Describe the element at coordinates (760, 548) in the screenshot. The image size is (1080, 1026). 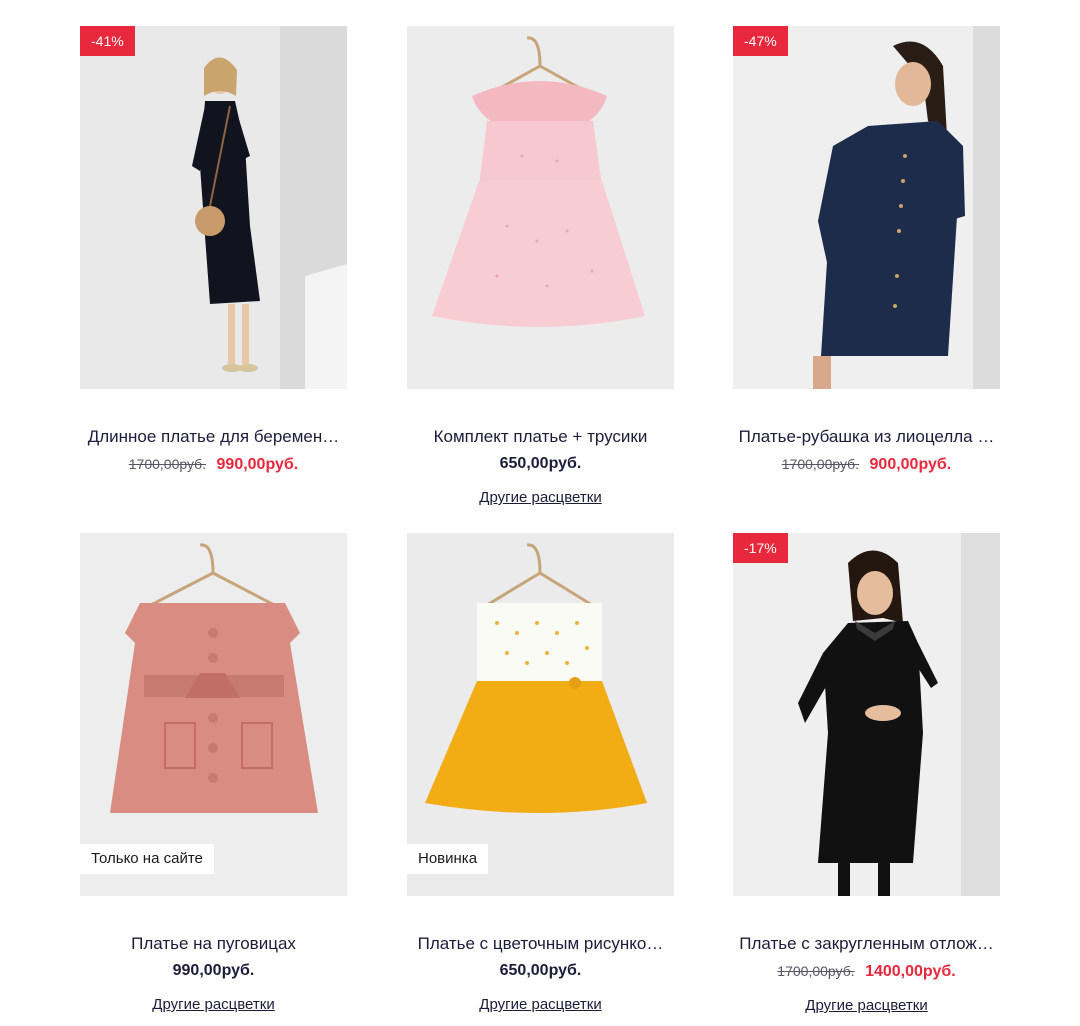
I see `discount-badge: -17%` at that location.